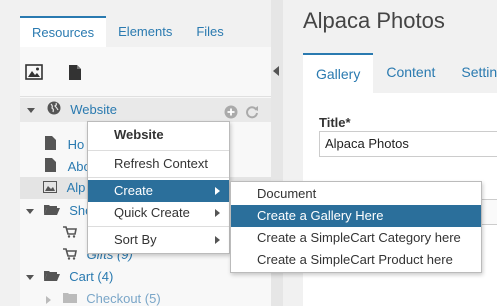  I want to click on context-menu-header: Website, so click(139, 134).